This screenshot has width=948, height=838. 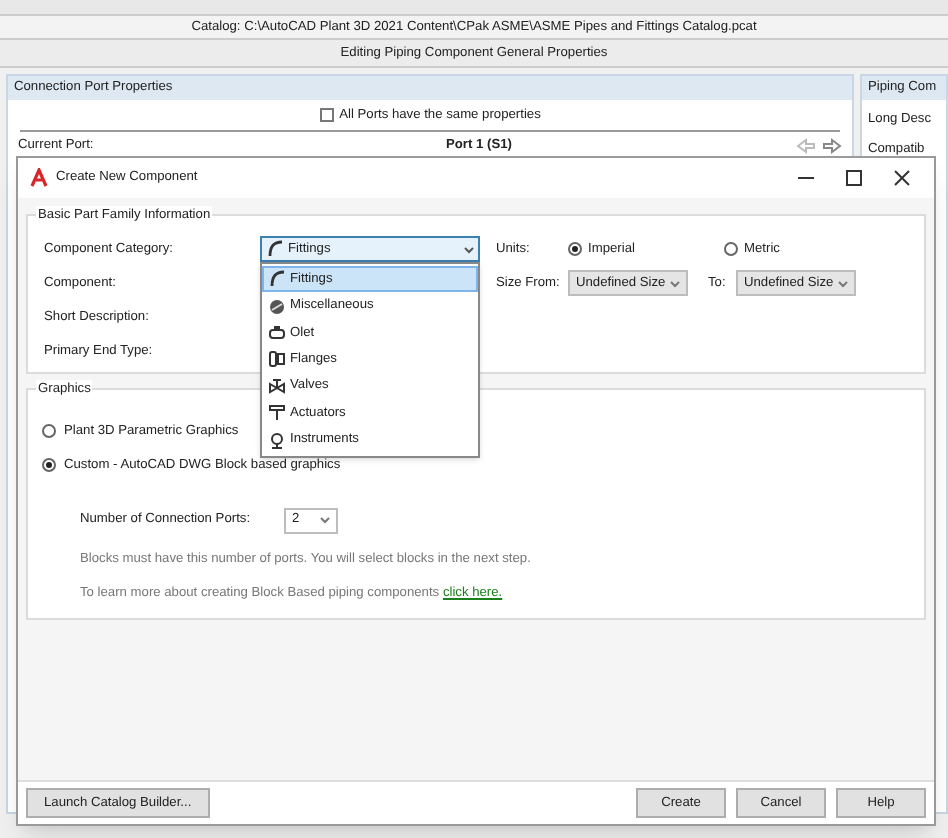 I want to click on flange-icon, so click(x=277, y=359).